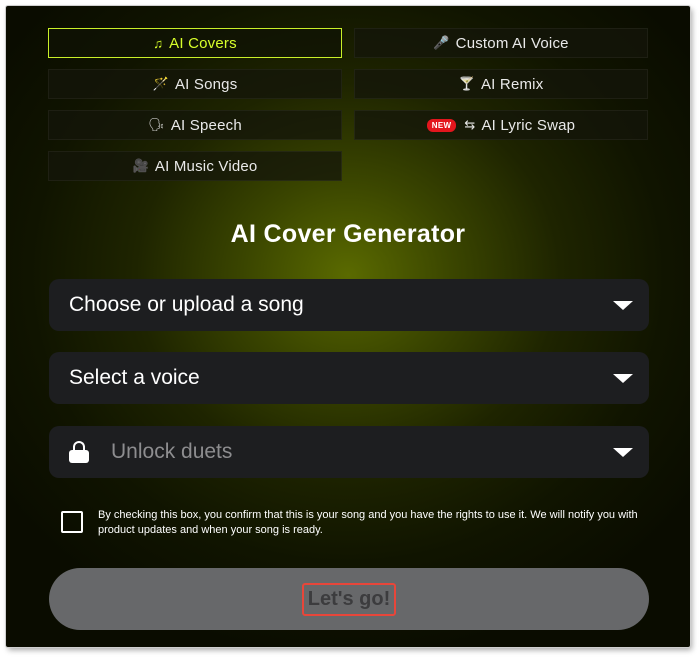 The height and width of the screenshot is (657, 700). I want to click on tab-ai-music-video: 🎥 AI Music Video, so click(195, 166).